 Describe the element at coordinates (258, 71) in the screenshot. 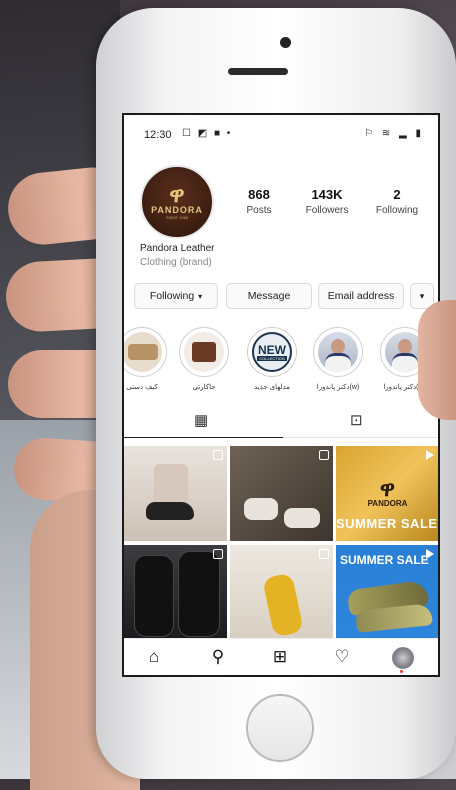

I see `earpiece-speaker` at that location.